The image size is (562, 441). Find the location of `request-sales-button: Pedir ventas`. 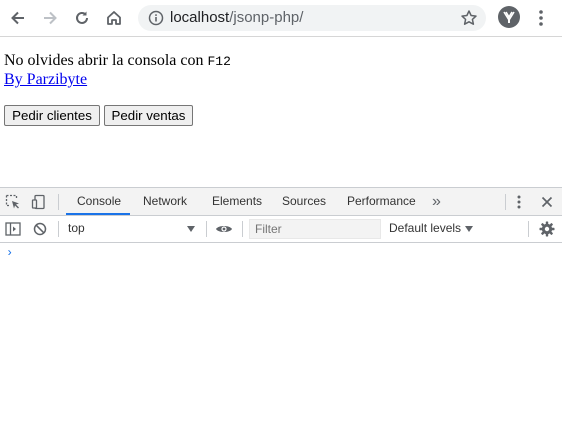

request-sales-button: Pedir ventas is located at coordinates (148, 115).